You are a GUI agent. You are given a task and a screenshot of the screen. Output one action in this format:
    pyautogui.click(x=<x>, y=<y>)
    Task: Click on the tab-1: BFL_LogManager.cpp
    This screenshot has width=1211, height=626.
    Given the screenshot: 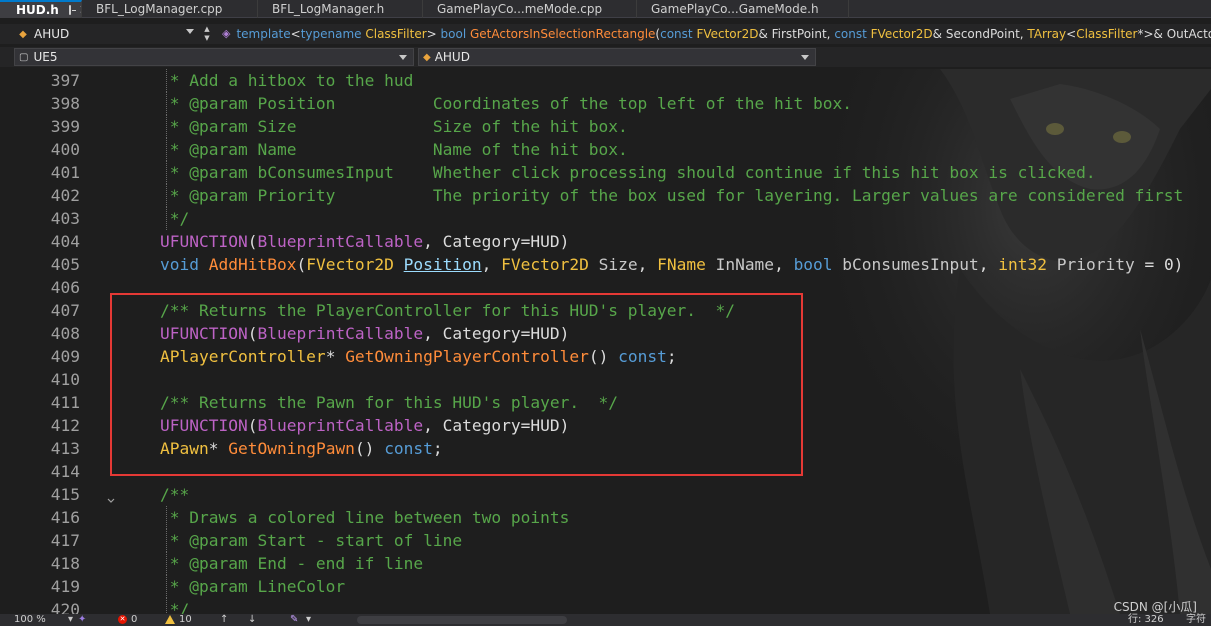 What is the action you would take?
    pyautogui.click(x=170, y=9)
    